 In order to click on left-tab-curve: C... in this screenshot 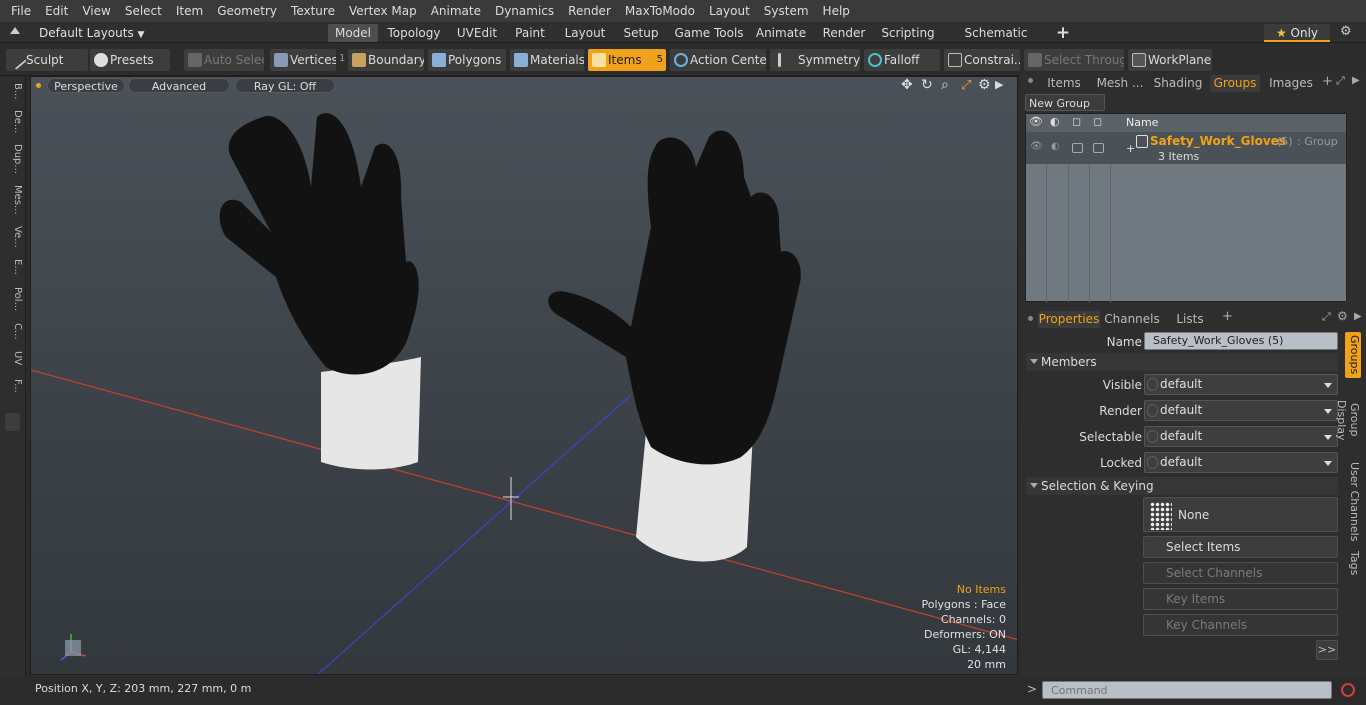, I will do `click(13, 331)`.